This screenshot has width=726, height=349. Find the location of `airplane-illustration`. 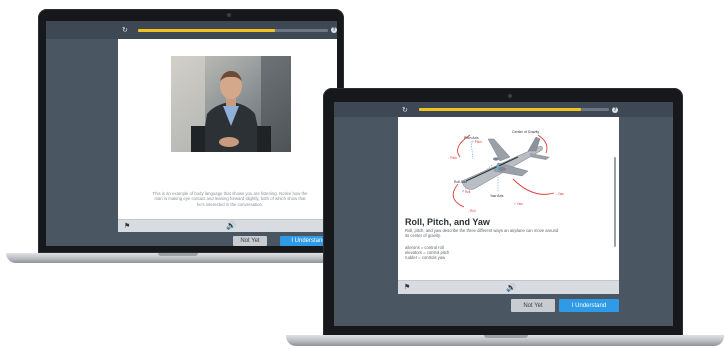

airplane-illustration is located at coordinates (505, 163).